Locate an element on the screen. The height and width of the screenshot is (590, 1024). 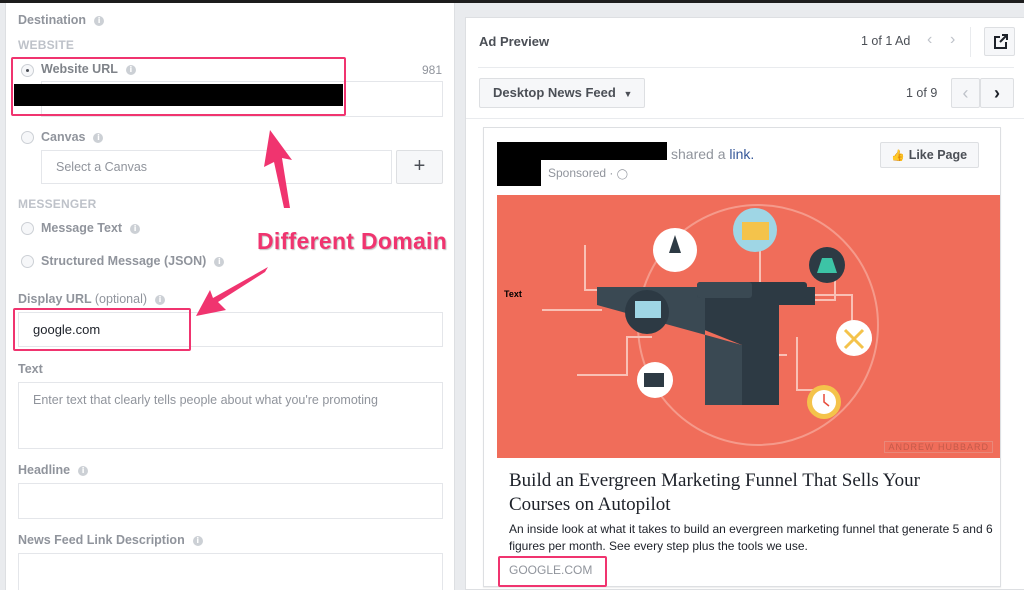
destination-label: Destination i is located at coordinates (61, 20).